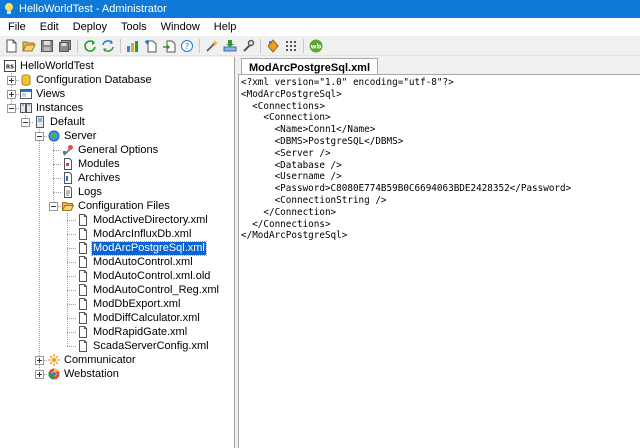 This screenshot has height=448, width=640. I want to click on tree-item-label: Configuration Database, so click(94, 79).